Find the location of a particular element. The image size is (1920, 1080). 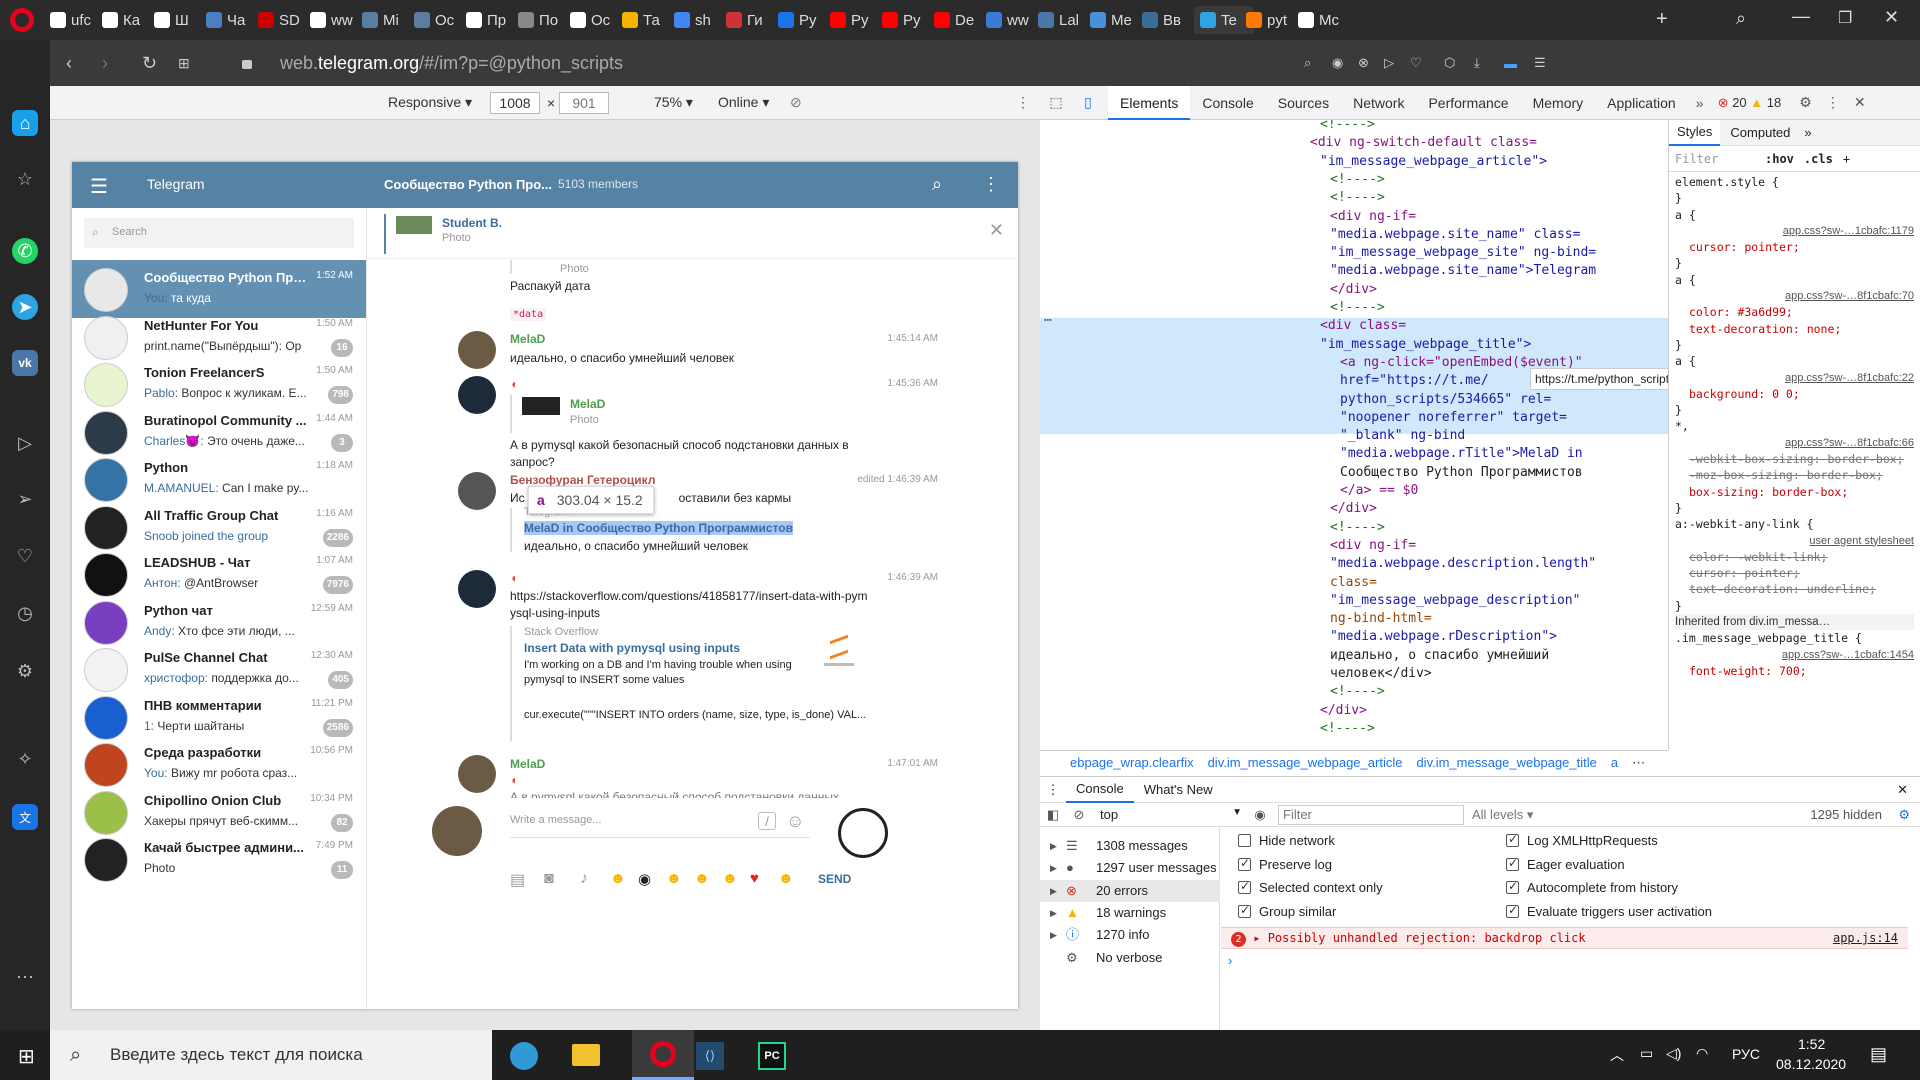

browser-tab: Пр is located at coordinates (490, 20).